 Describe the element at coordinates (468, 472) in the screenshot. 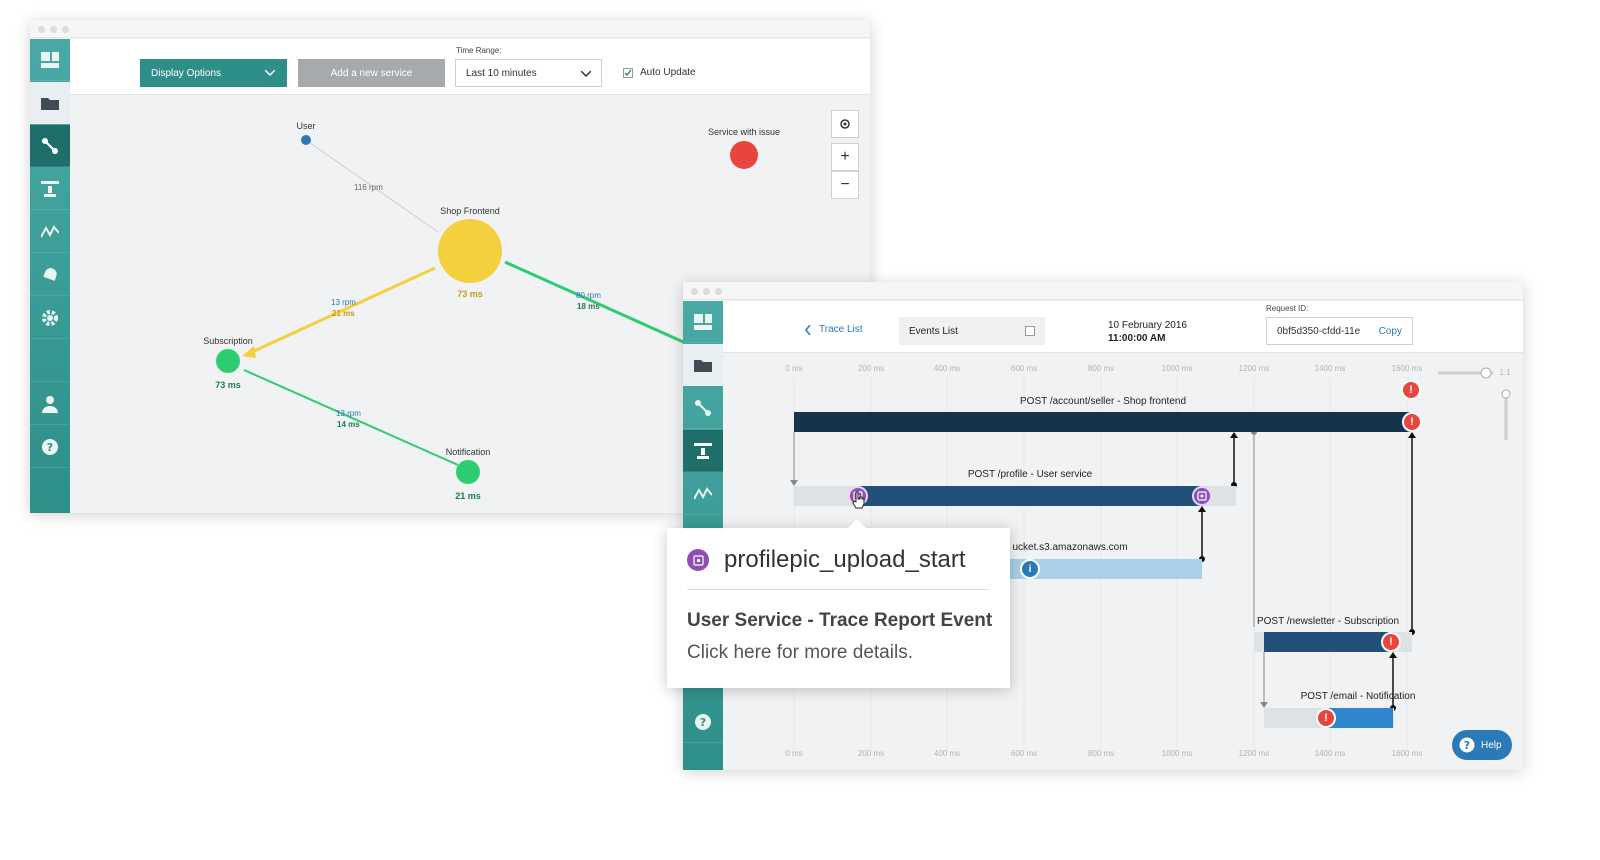

I see `node-notification` at that location.